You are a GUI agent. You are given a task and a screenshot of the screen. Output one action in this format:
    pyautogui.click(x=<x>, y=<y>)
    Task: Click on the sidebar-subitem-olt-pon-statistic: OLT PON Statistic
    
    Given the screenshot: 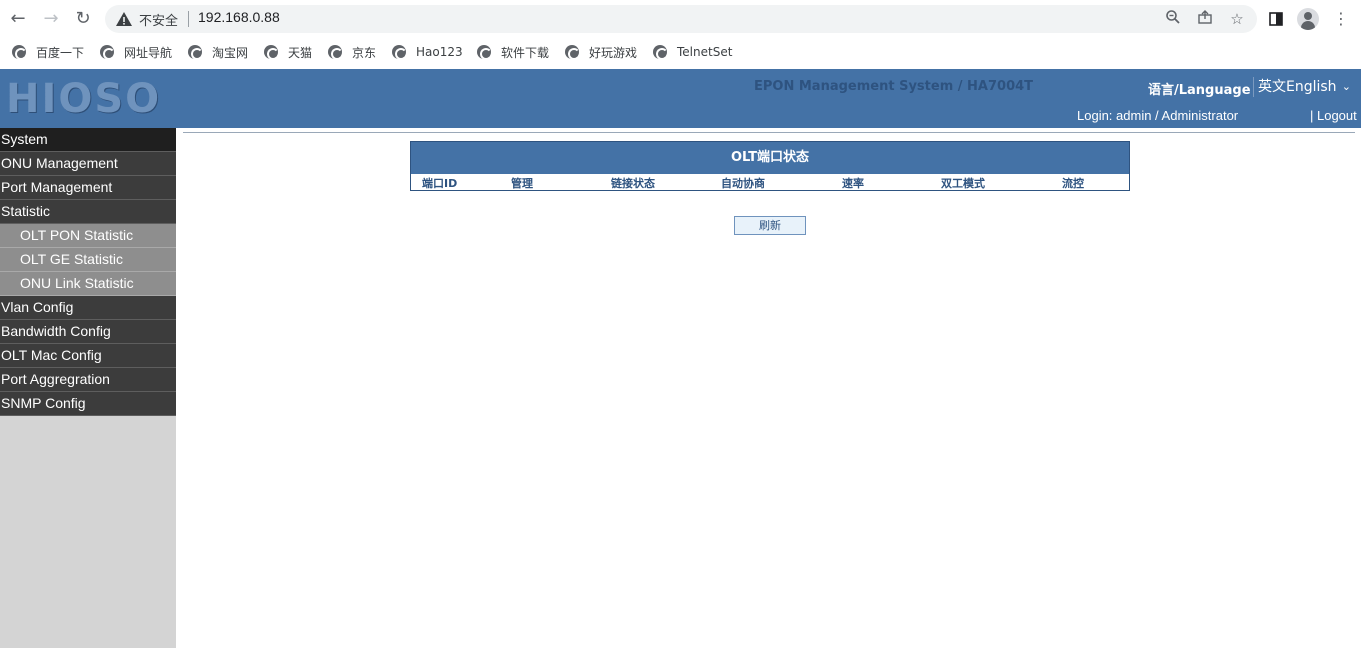 What is the action you would take?
    pyautogui.click(x=88, y=236)
    